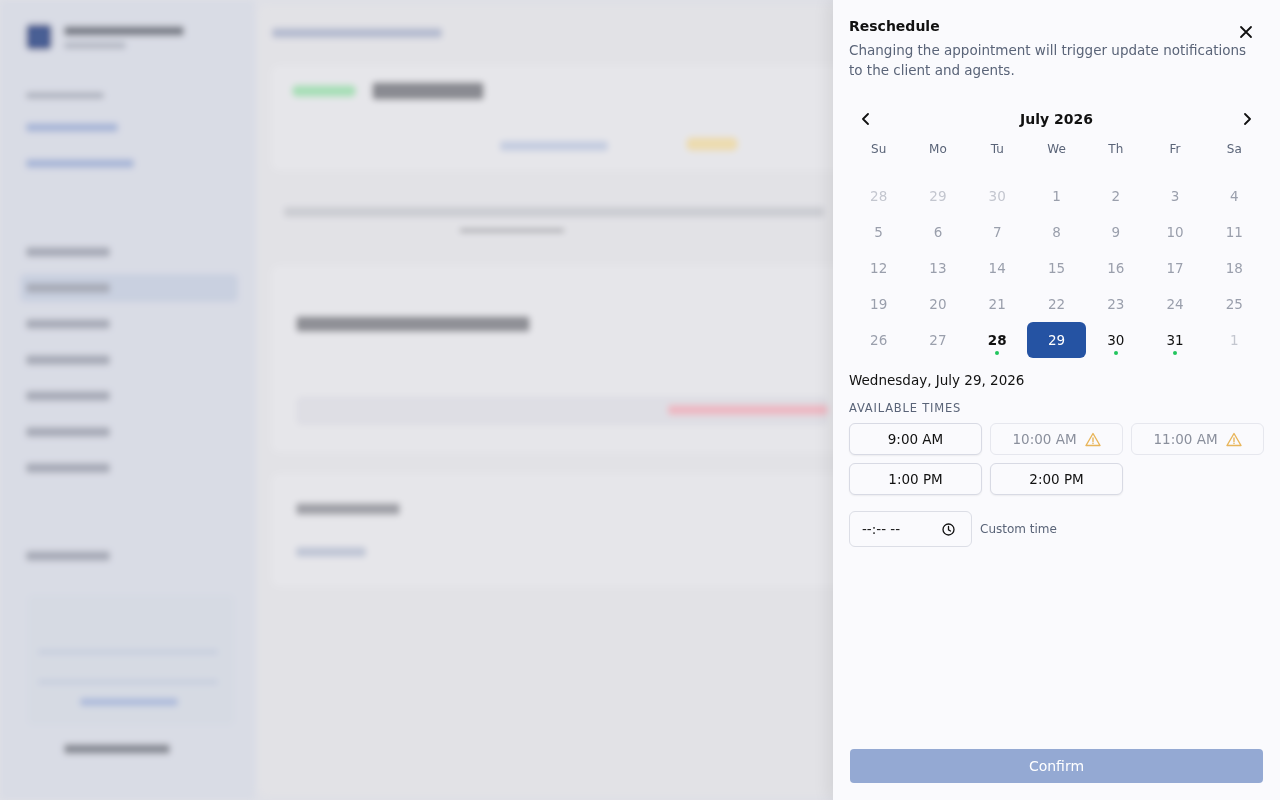  What do you see at coordinates (1234, 268) in the screenshot?
I see `calendar-day: 18` at bounding box center [1234, 268].